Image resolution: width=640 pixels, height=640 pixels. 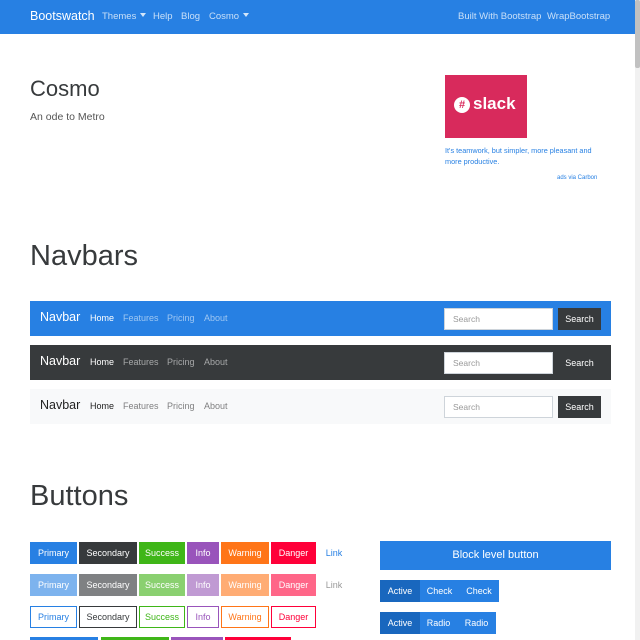 What do you see at coordinates (293, 553) in the screenshot?
I see `danger-button: Danger` at bounding box center [293, 553].